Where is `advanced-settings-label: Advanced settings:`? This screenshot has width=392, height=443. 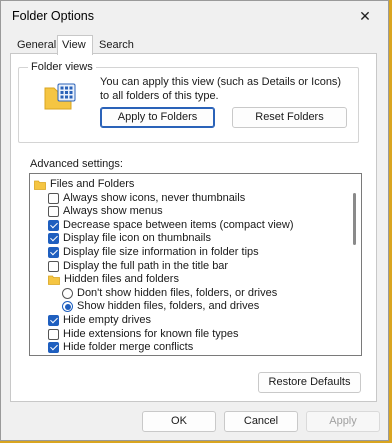
advanced-settings-label: Advanced settings: is located at coordinates (76, 164).